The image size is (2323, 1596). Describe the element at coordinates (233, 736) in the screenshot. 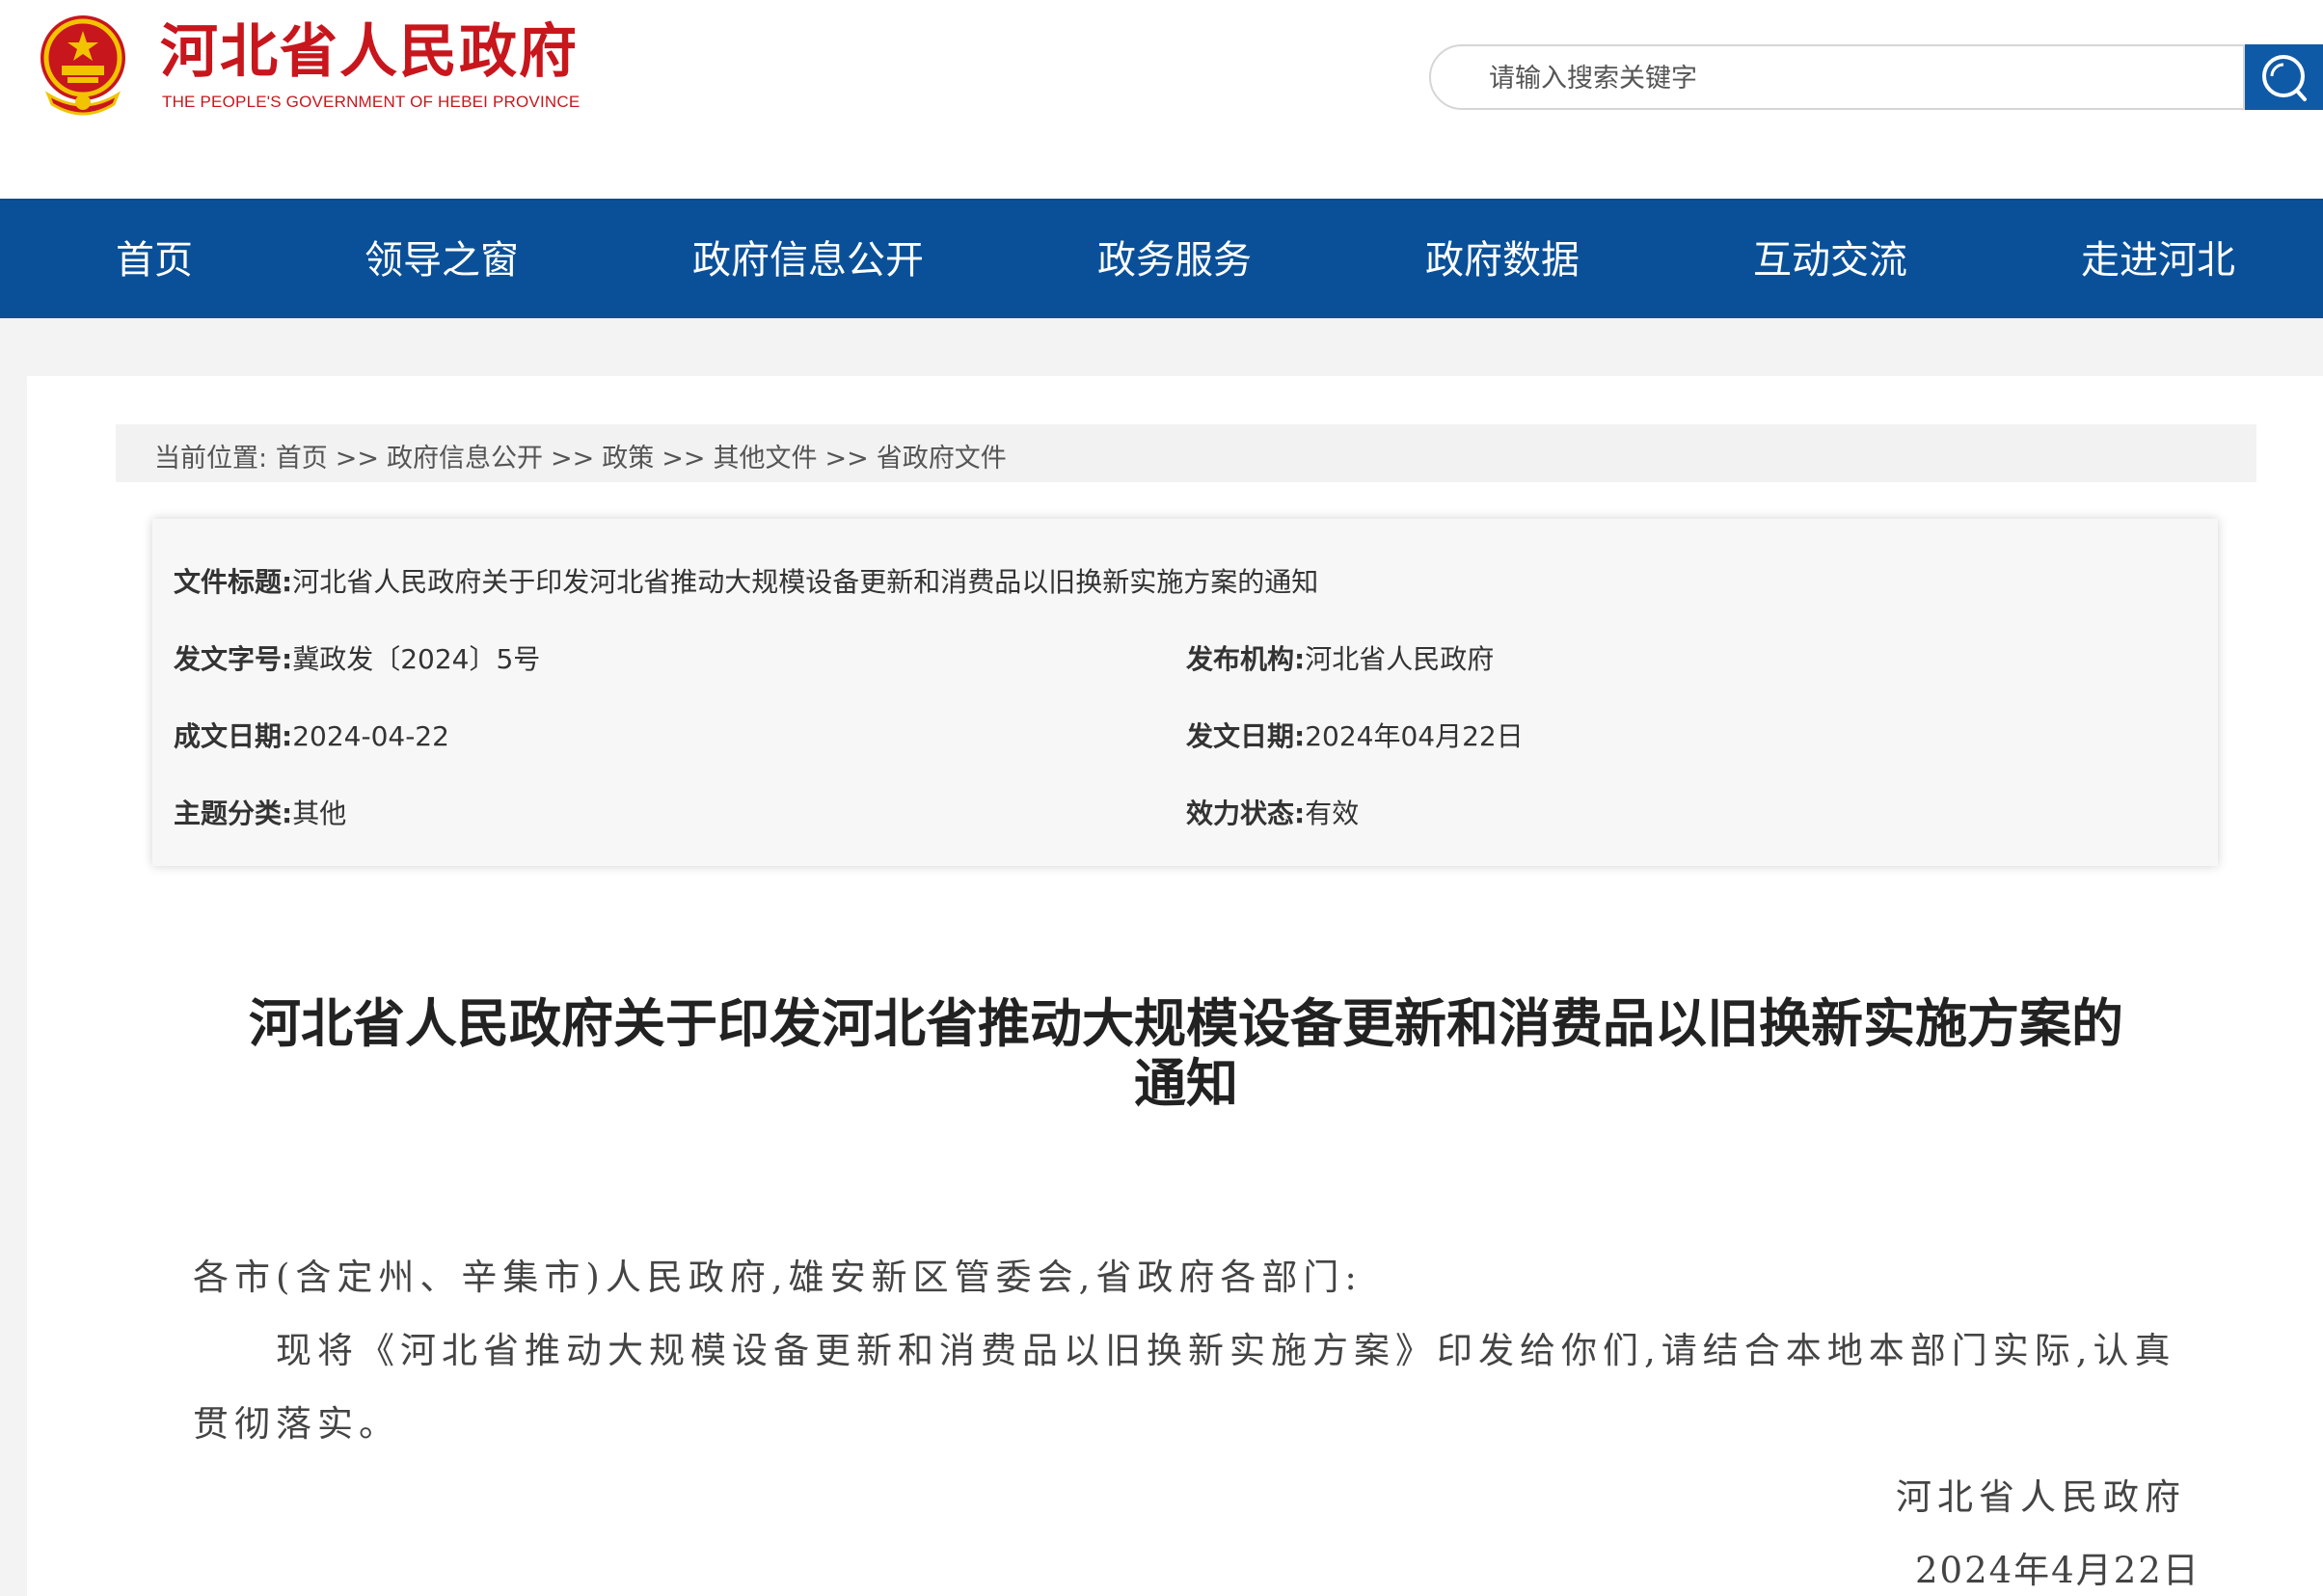

I see `info-written-date-key: 成文日期:` at that location.